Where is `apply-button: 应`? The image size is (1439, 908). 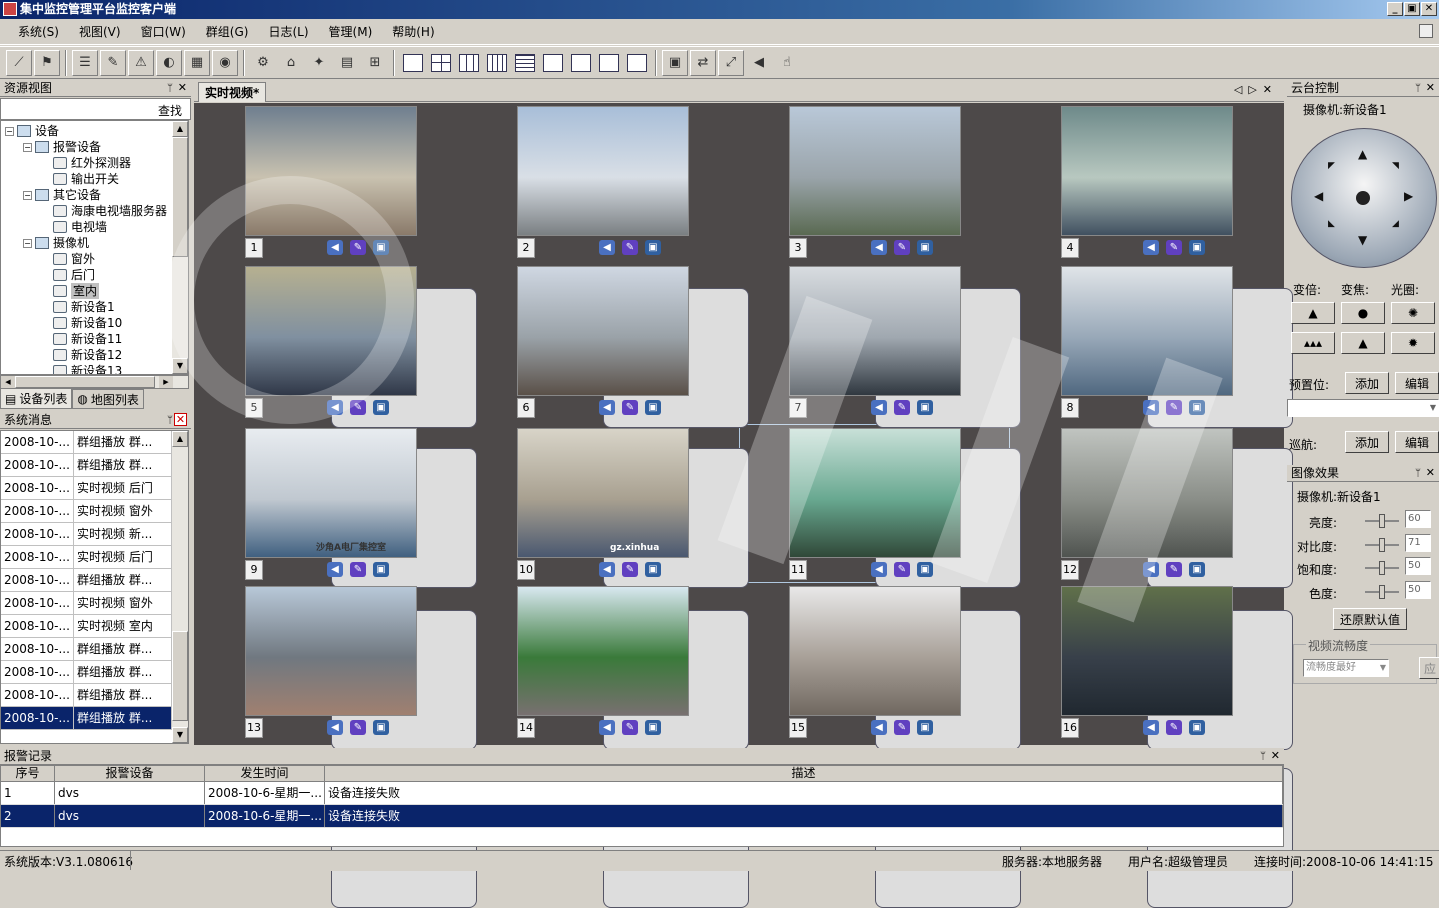
apply-button: 应 is located at coordinates (1429, 668).